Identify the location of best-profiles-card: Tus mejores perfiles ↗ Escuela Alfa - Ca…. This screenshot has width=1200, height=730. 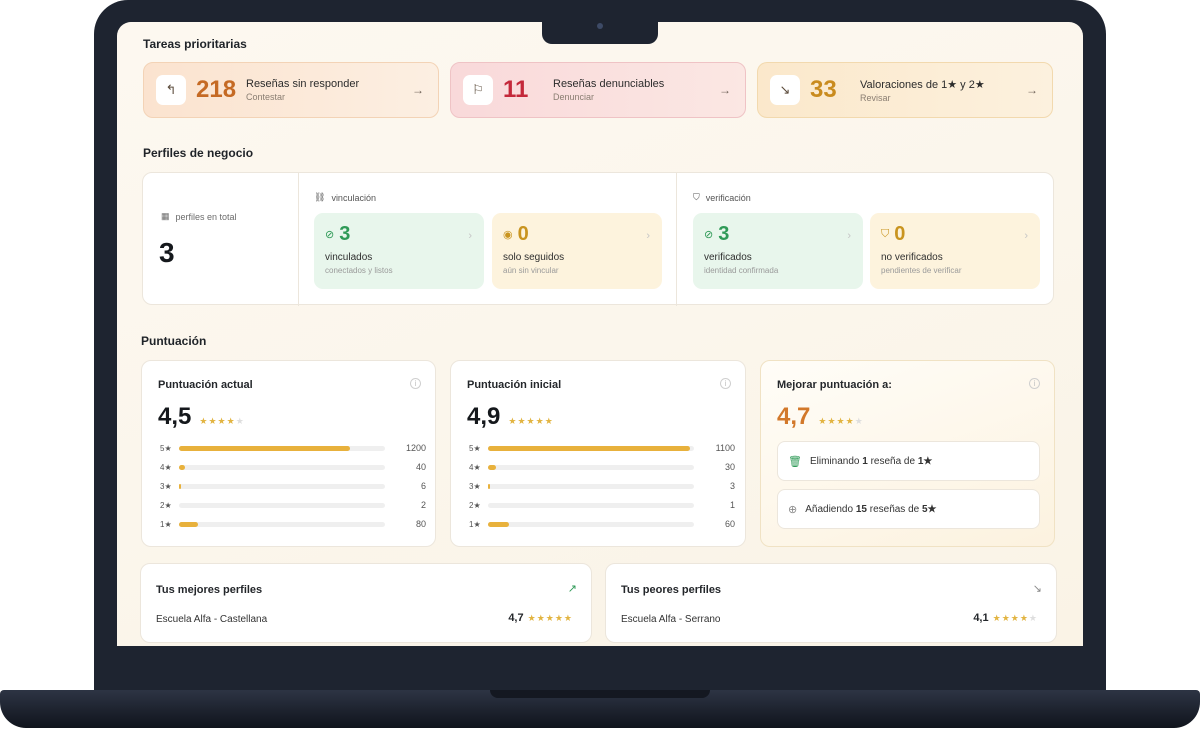
(366, 603).